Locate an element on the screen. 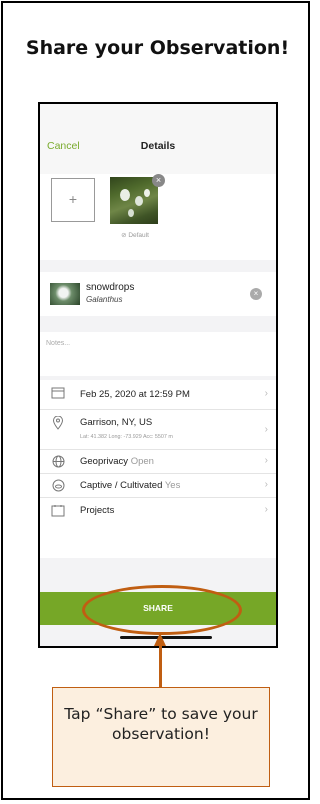 Image resolution: width=320 pixels, height=804 pixels. geoprivacy-label: Geoprivacy is located at coordinates (104, 461).